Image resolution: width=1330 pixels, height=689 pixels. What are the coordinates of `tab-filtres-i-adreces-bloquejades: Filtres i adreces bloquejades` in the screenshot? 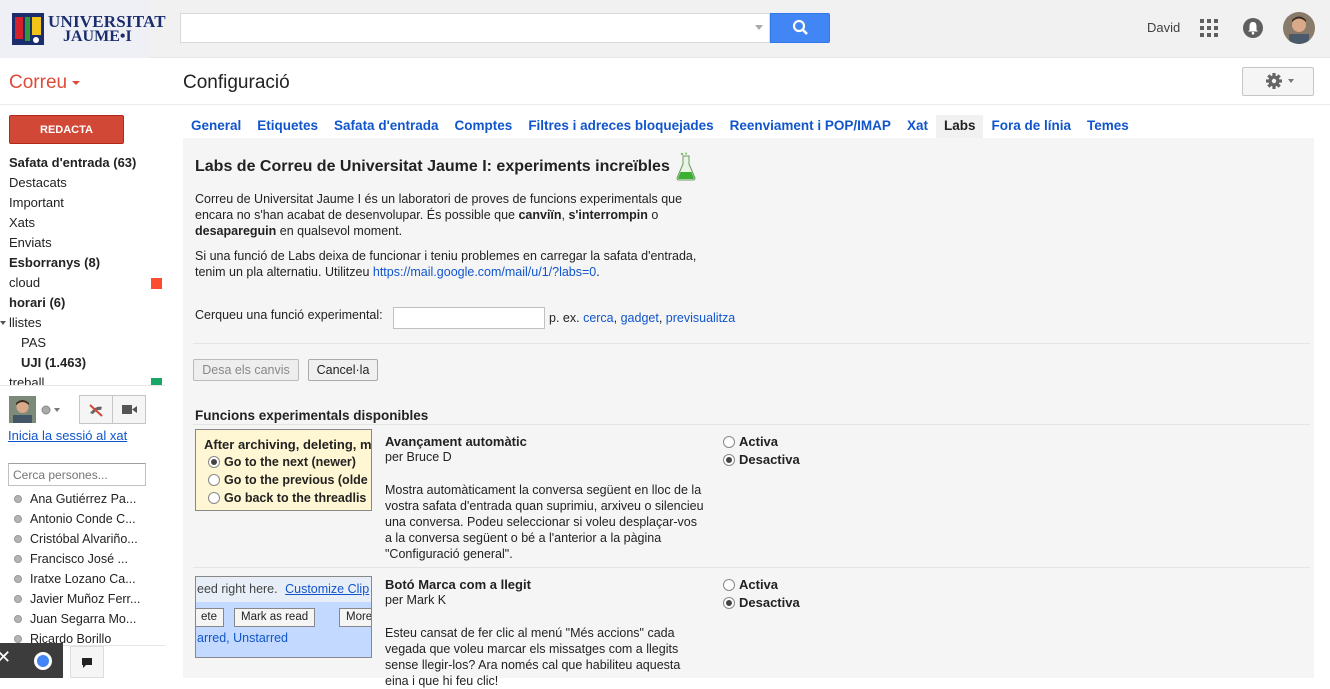 It's located at (620, 126).